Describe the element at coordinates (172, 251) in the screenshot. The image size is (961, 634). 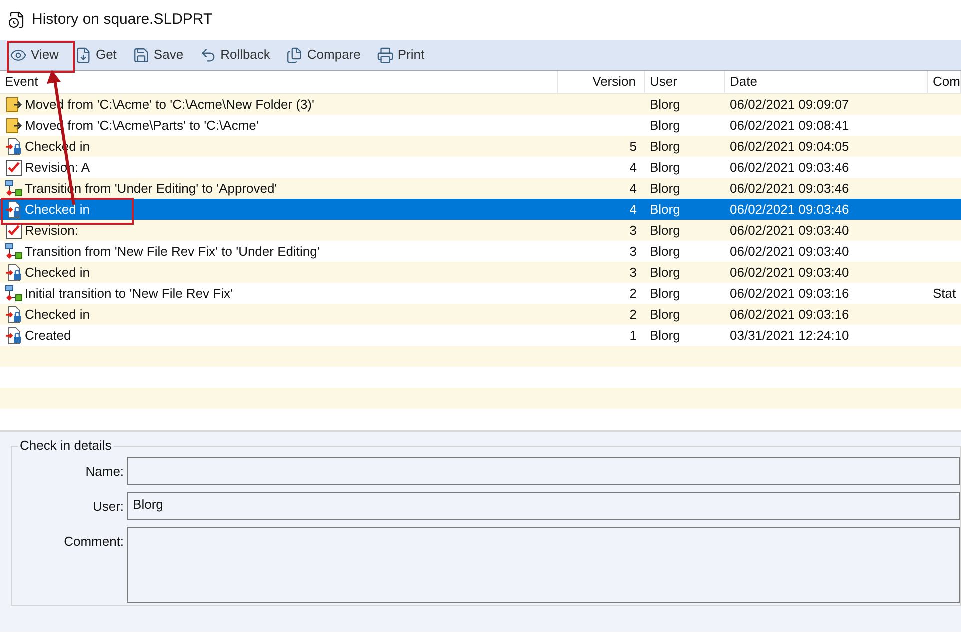
I see `table-cell-text: Transition from 'New File Rev Fix' to 'Under Editing'` at that location.